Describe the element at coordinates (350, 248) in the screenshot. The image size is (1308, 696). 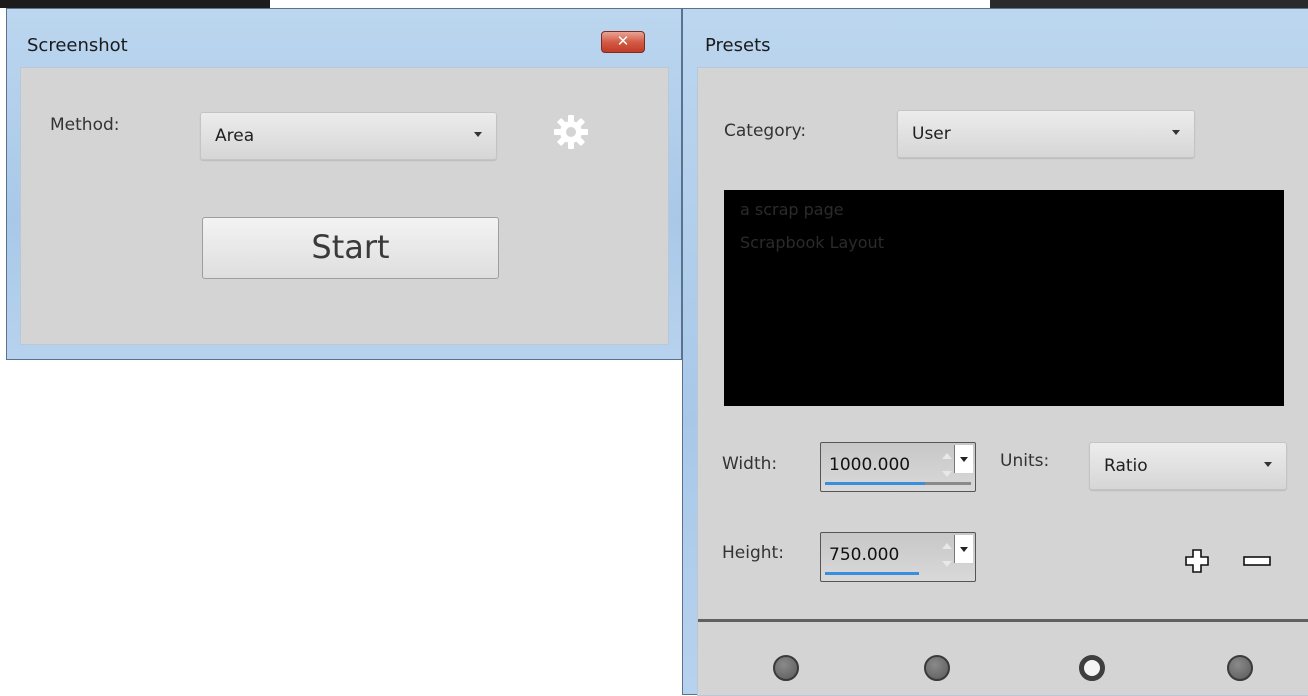
I see `start-button: Start` at that location.